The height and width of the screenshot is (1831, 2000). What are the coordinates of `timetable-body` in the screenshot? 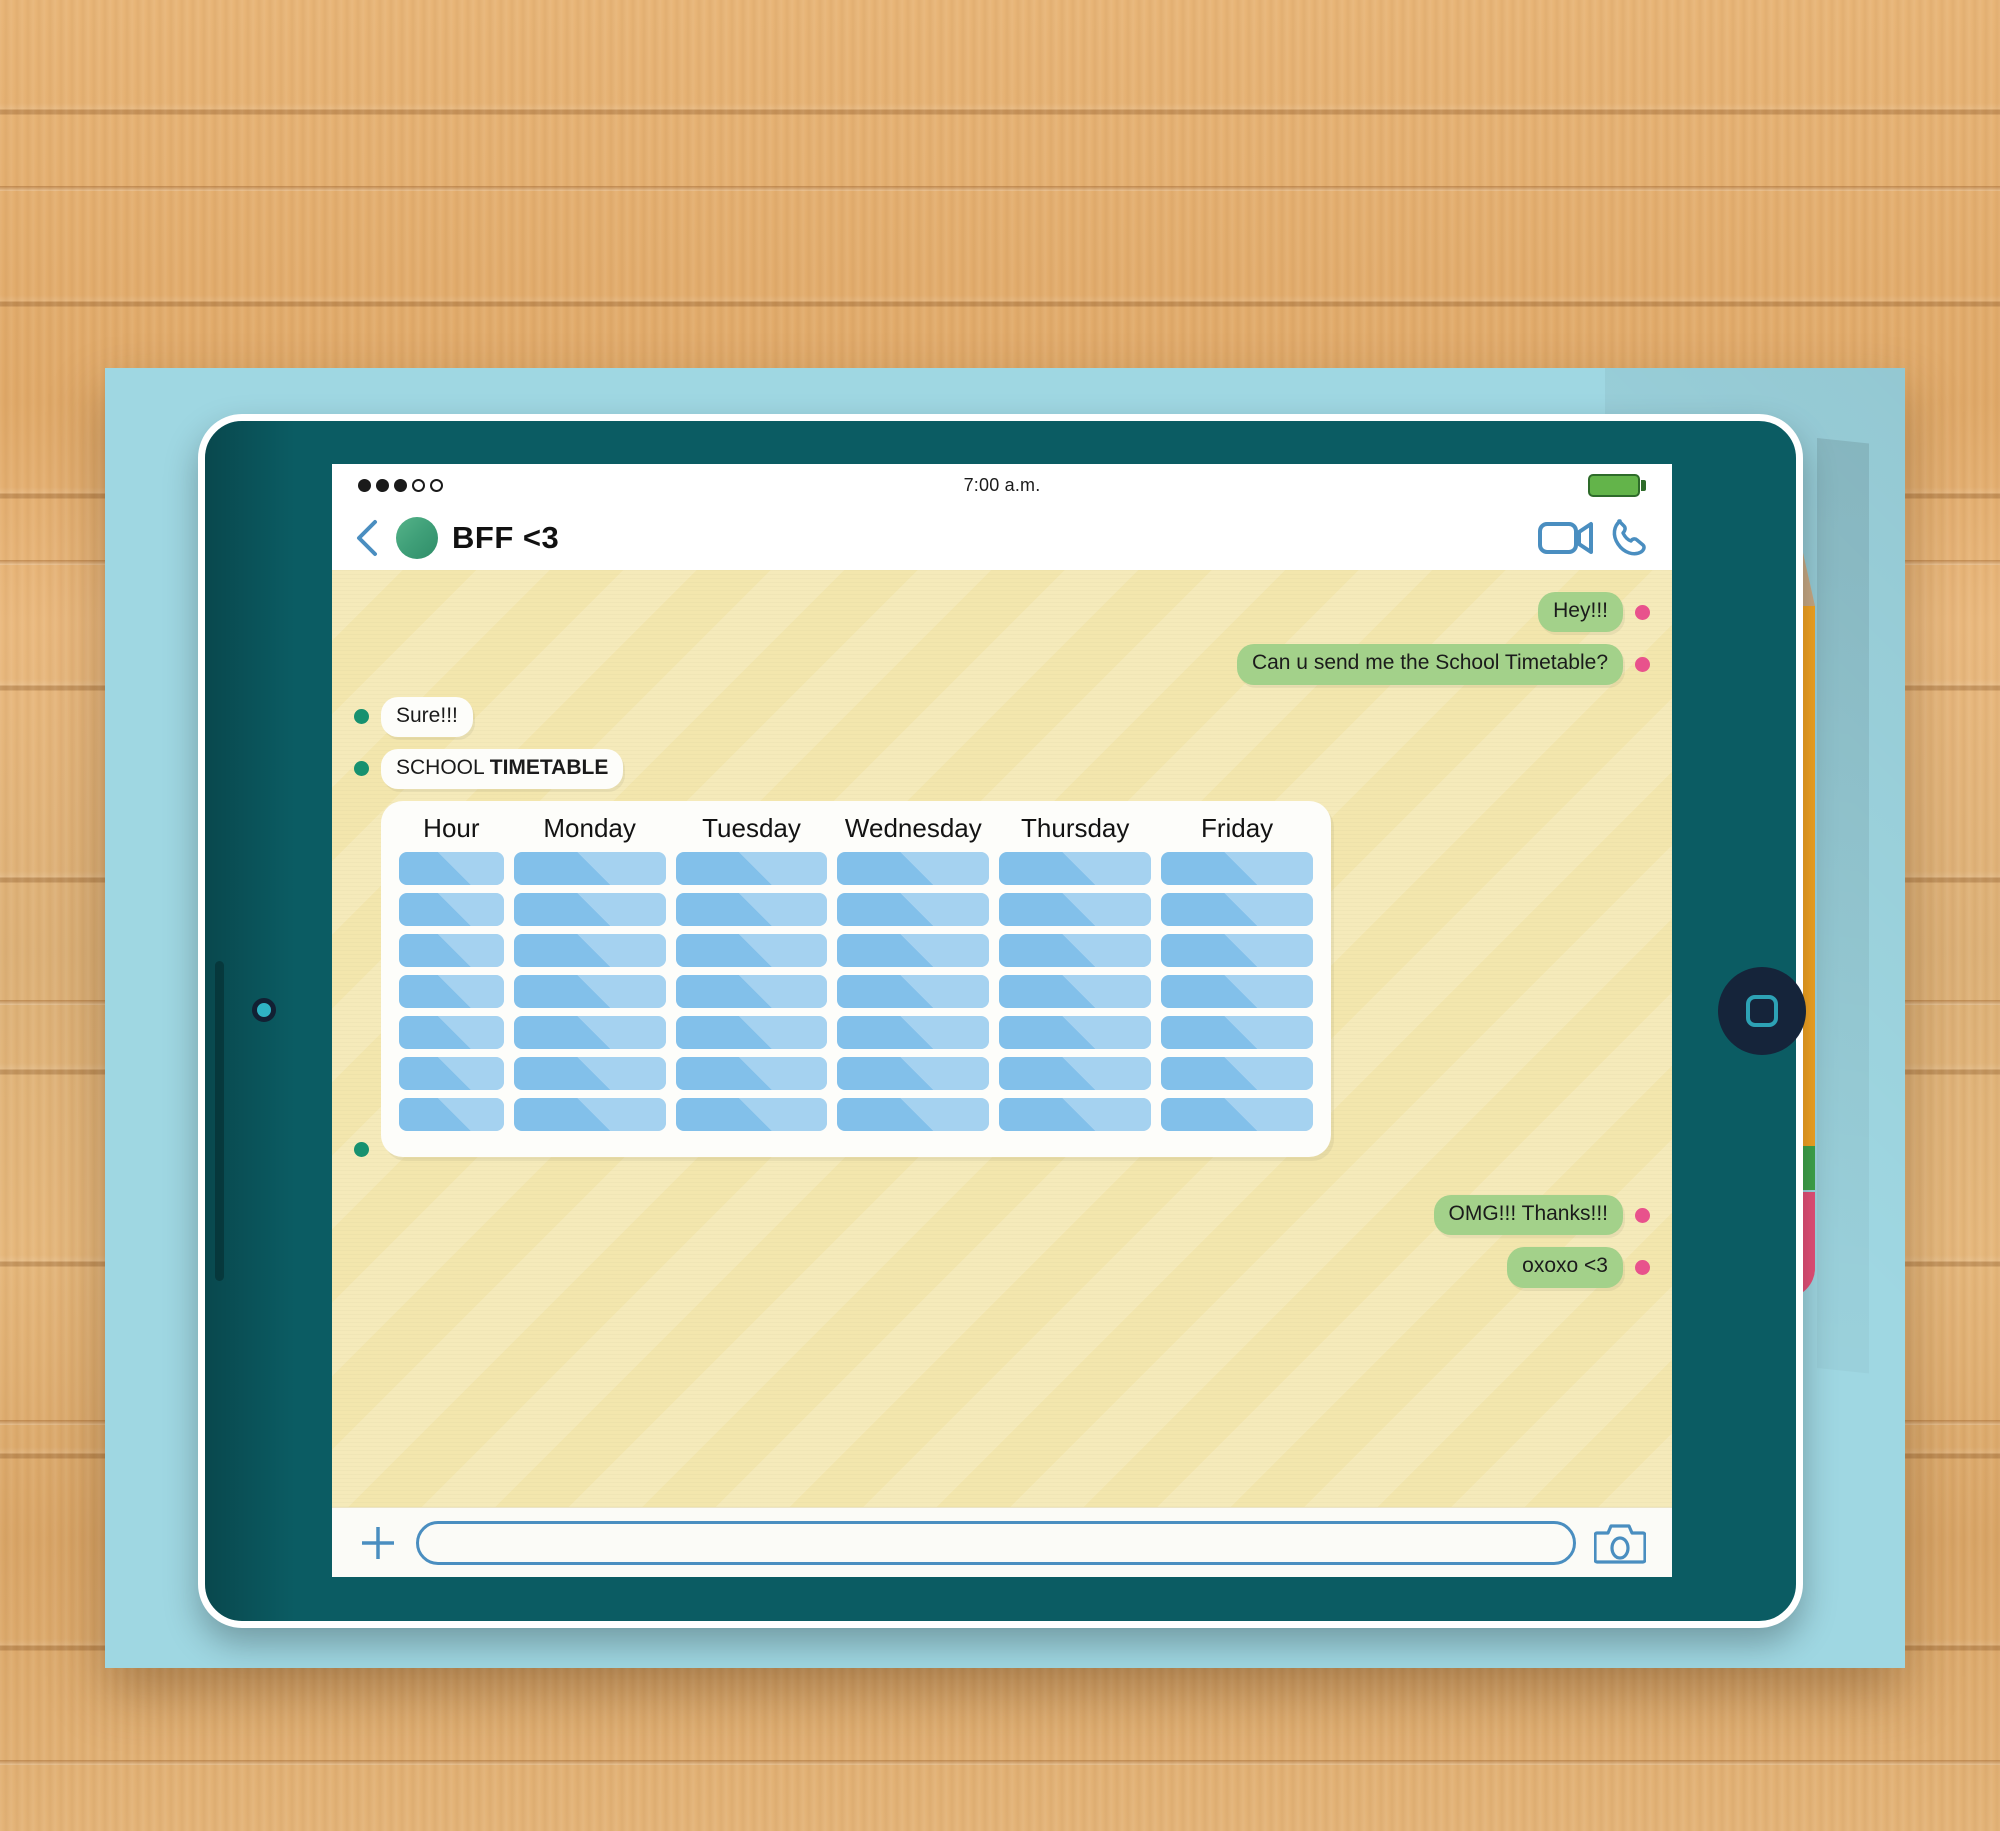 It's located at (856, 991).